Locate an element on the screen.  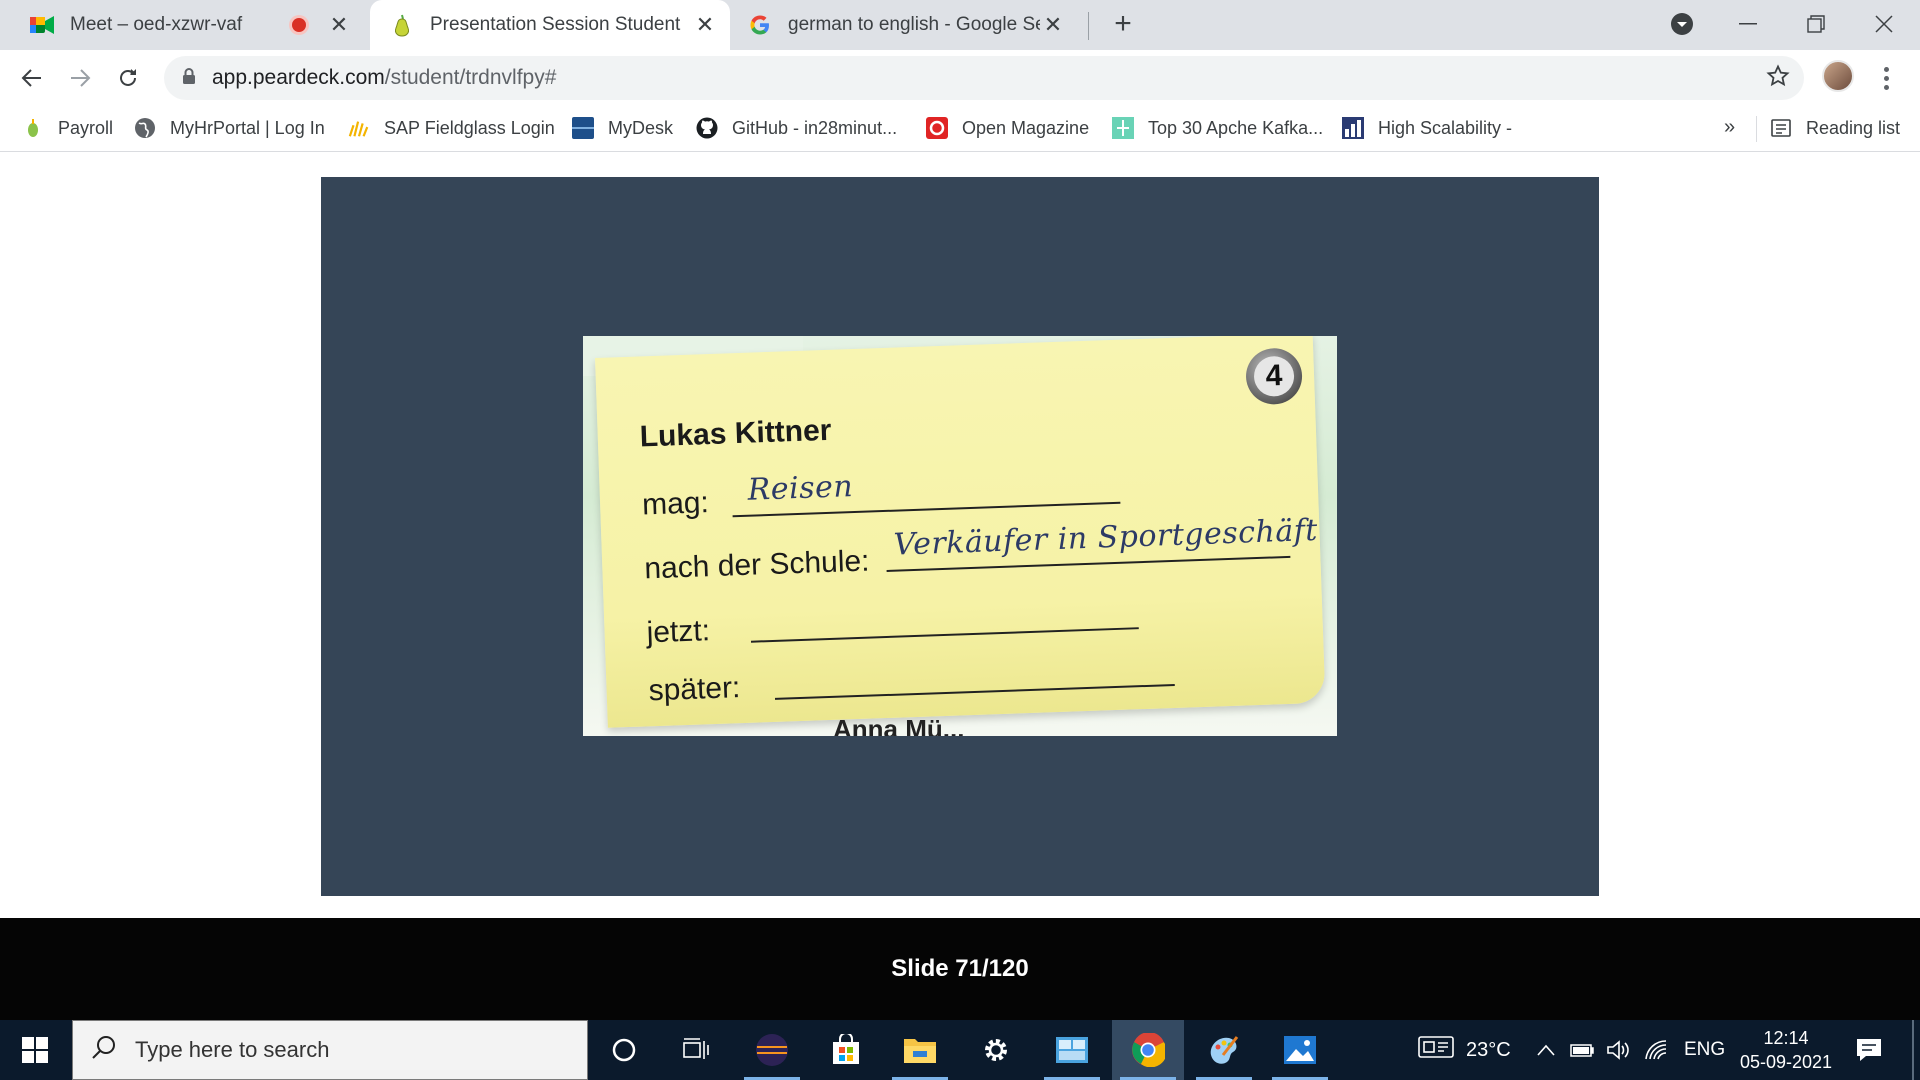
bookmark-label: Payroll is located at coordinates (86, 127).